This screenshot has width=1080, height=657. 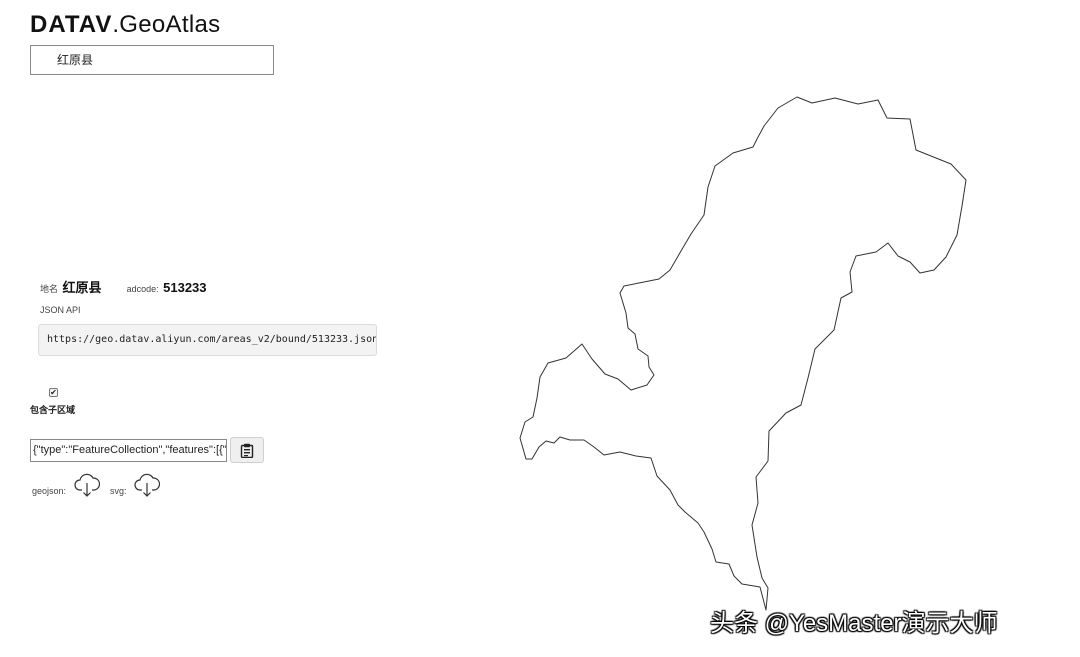 I want to click on svg-download-label: svg:, so click(x=118, y=491).